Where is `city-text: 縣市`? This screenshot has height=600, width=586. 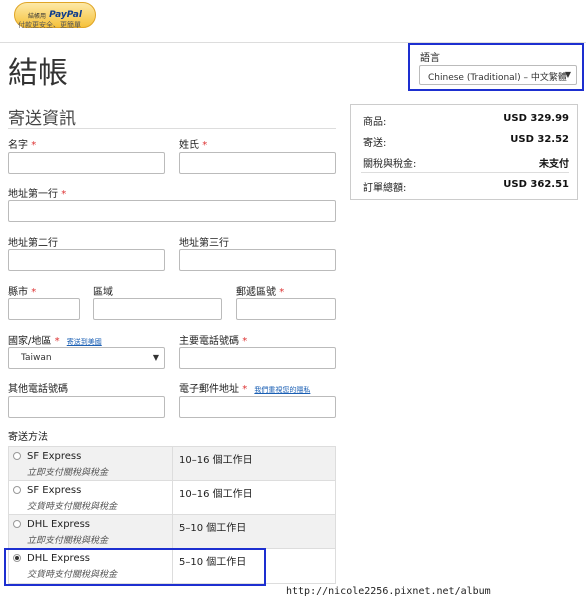
city-text: 縣市 is located at coordinates (18, 292).